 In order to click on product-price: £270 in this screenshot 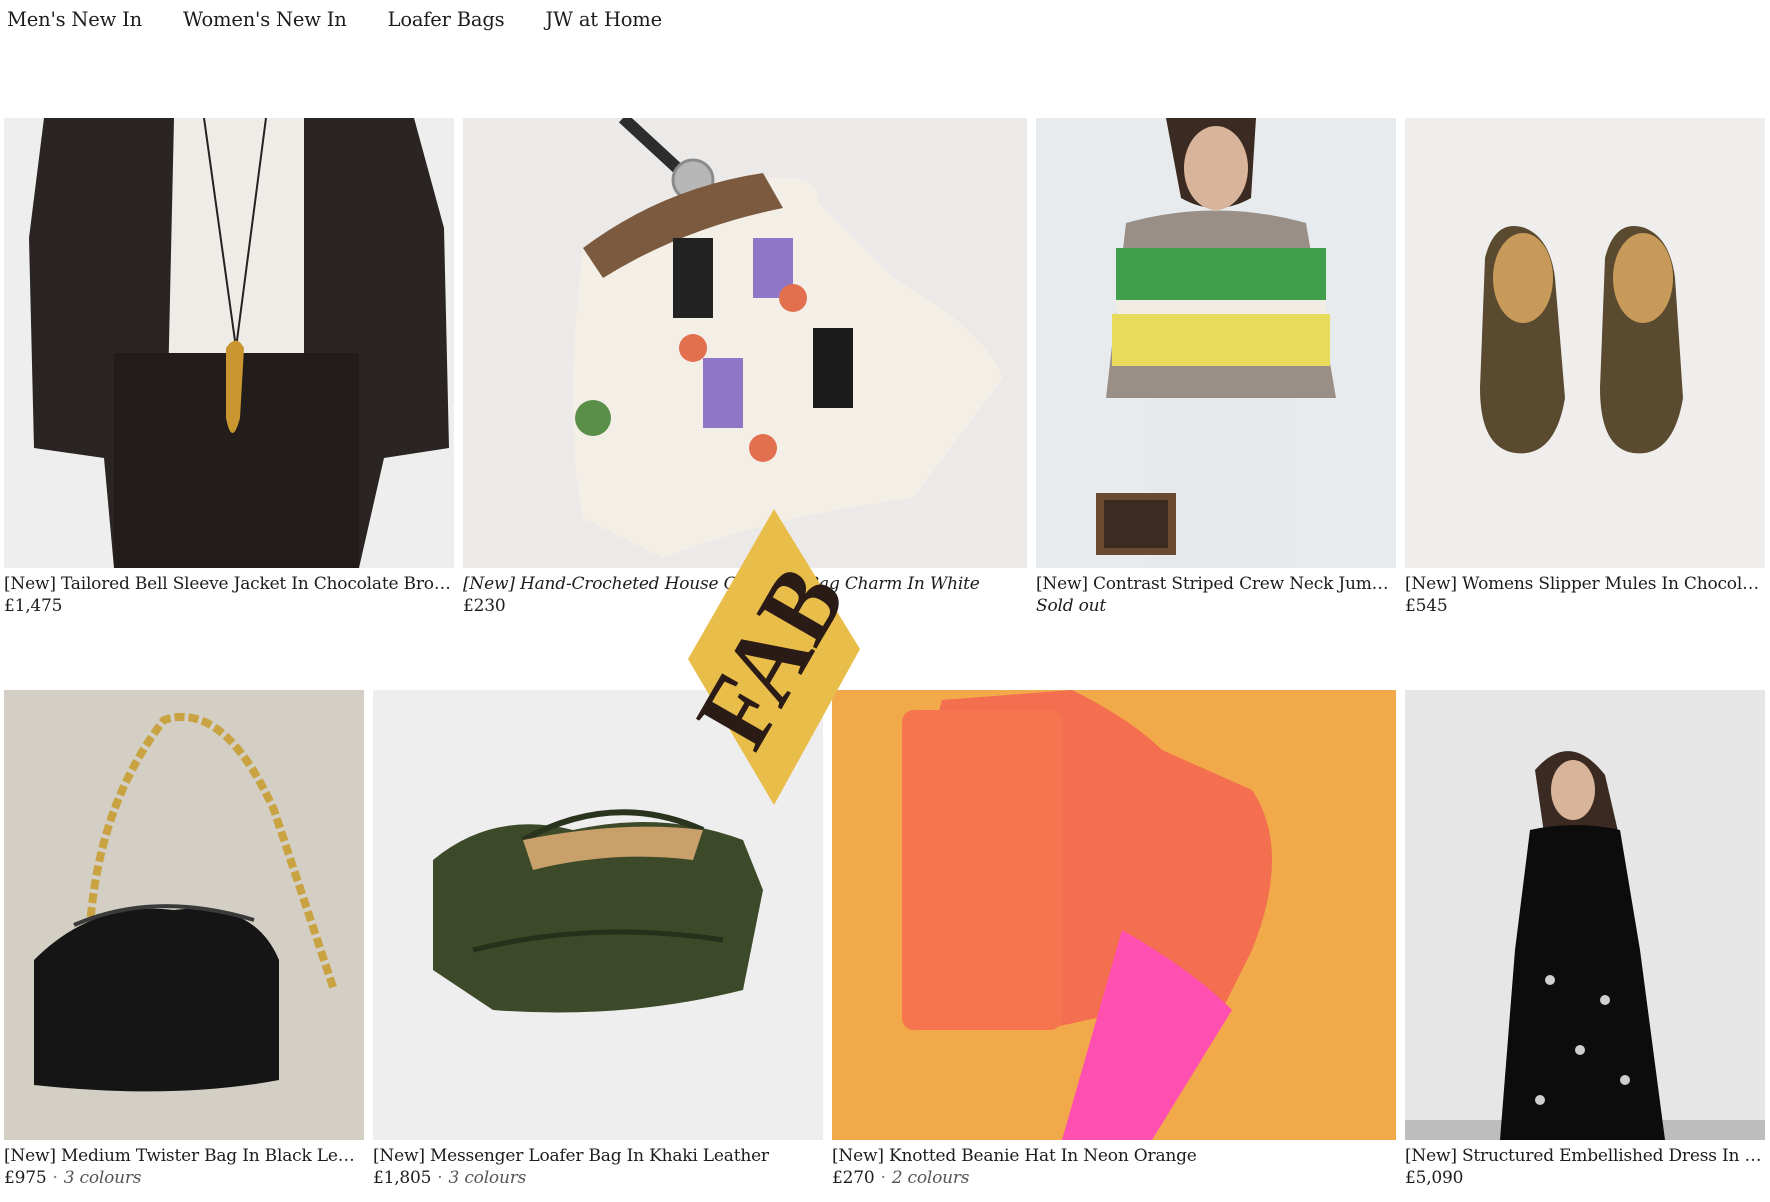, I will do `click(853, 1178)`.